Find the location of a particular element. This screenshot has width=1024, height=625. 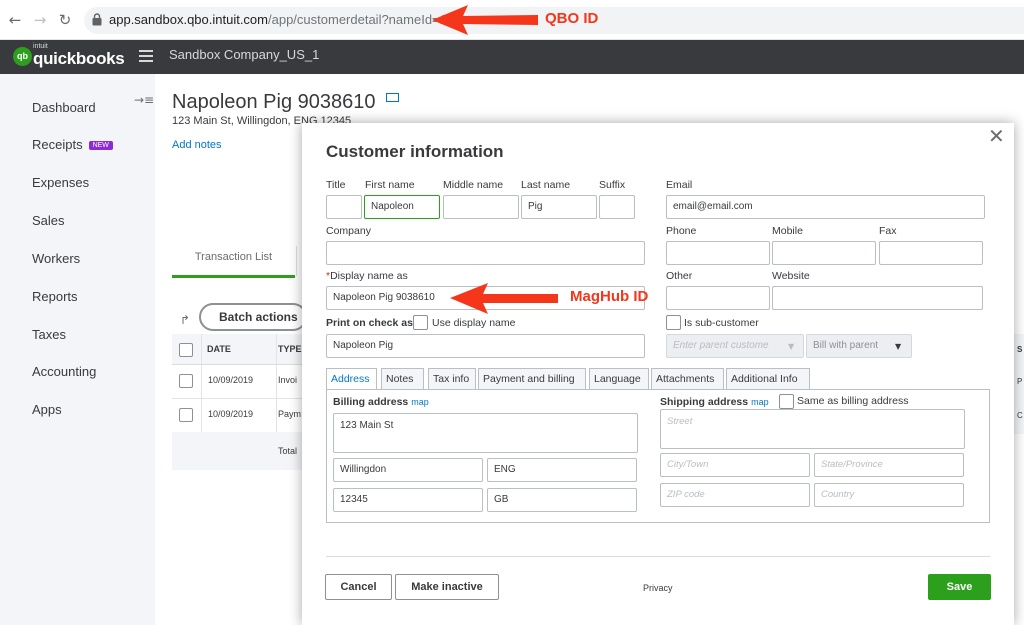

website-label: Website is located at coordinates (791, 276).